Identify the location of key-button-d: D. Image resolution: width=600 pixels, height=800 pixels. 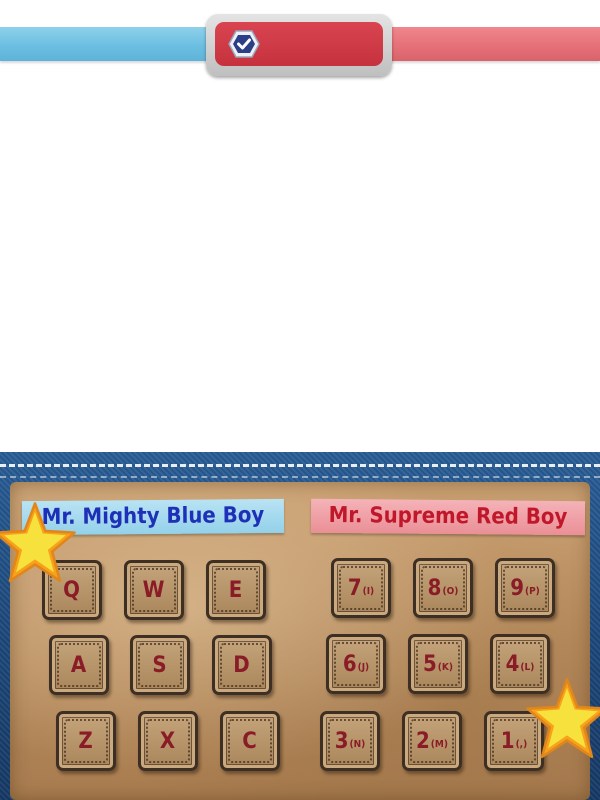
(242, 665).